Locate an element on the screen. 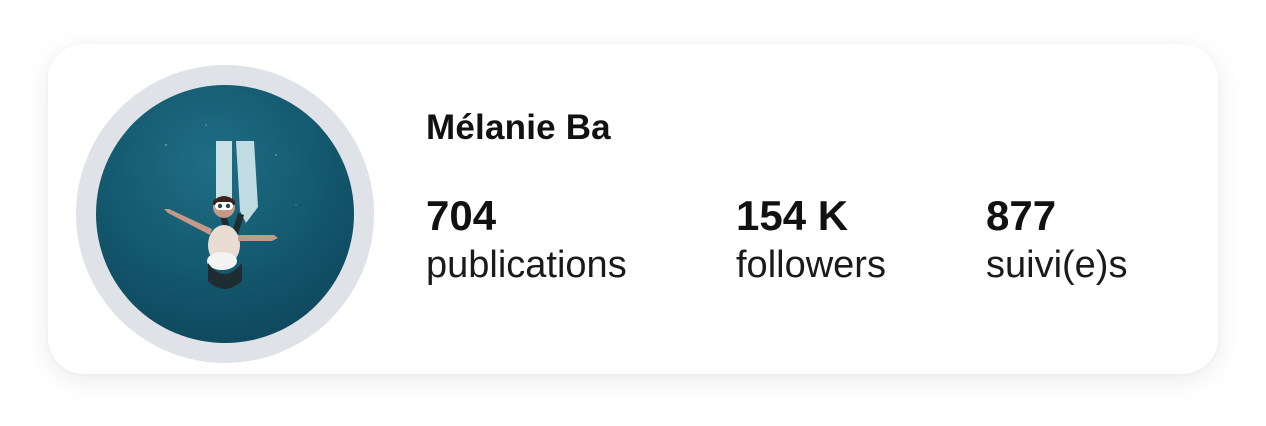 The height and width of the screenshot is (426, 1266). stat-publications-label: publications is located at coordinates (526, 265).